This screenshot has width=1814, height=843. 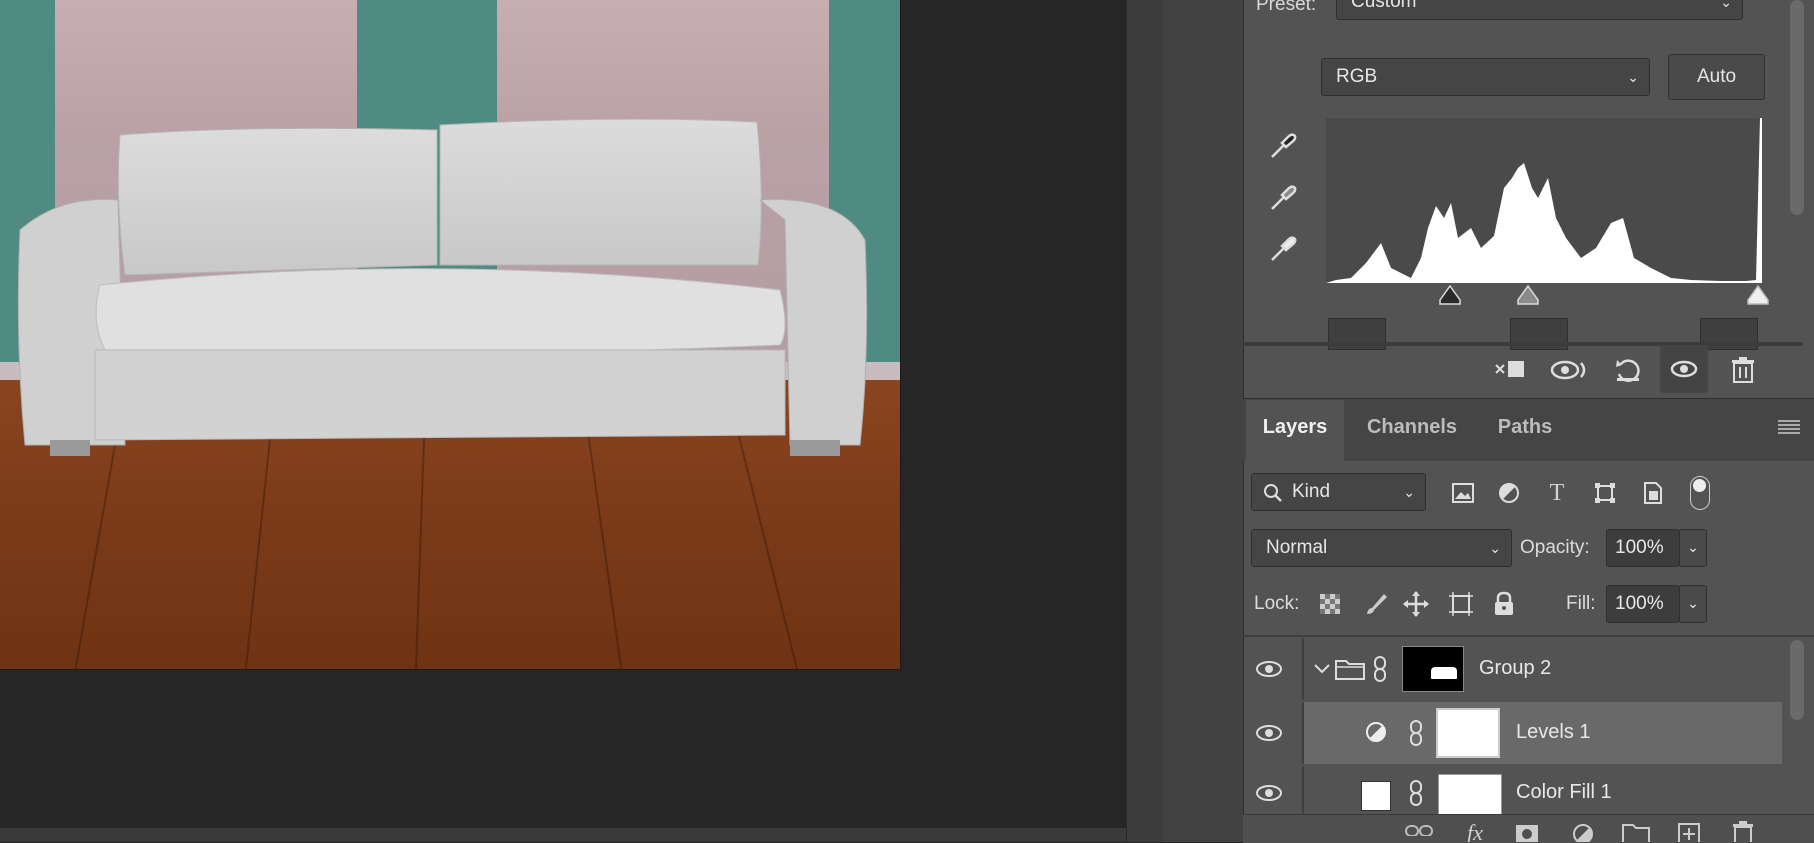 What do you see at coordinates (1463, 493) in the screenshot?
I see `filter-pixel-layers-icon` at bounding box center [1463, 493].